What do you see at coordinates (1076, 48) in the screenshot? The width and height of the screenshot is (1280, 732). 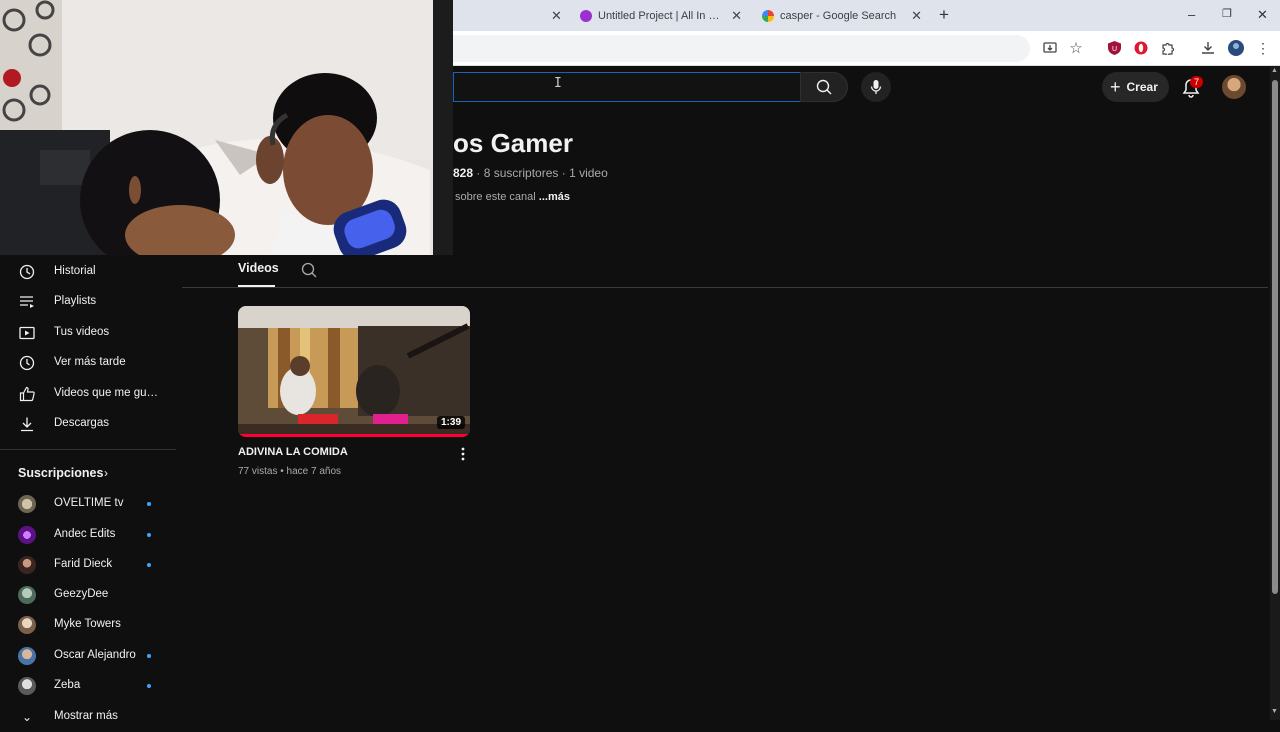 I see `bookmark-star-icon: ☆` at bounding box center [1076, 48].